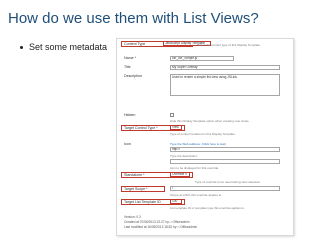  I want to click on name-input: csr_ovr_Simple.js, so click(202, 58).